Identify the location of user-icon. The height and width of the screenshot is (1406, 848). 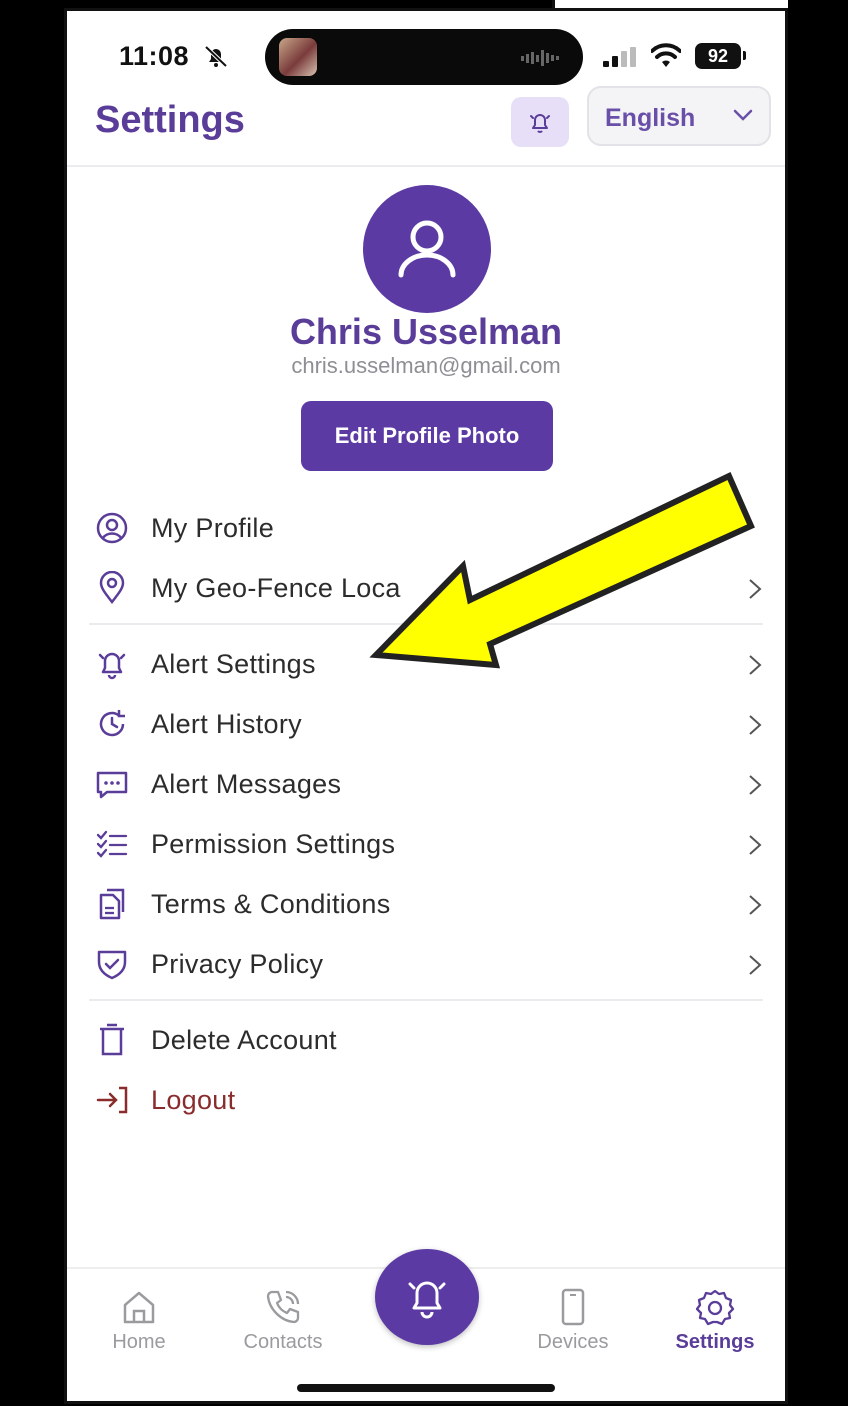
(427, 249).